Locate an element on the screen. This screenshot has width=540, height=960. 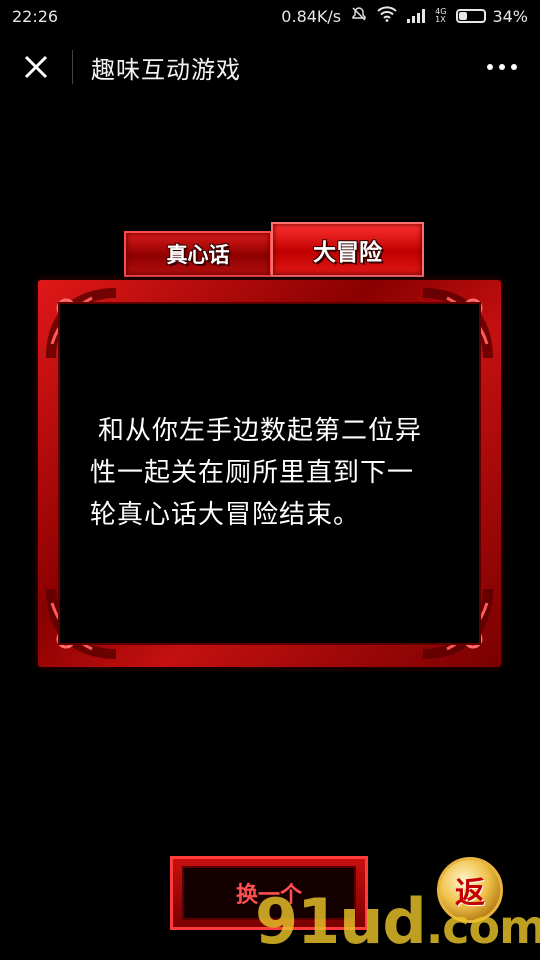
wifi-icon is located at coordinates (387, 16).